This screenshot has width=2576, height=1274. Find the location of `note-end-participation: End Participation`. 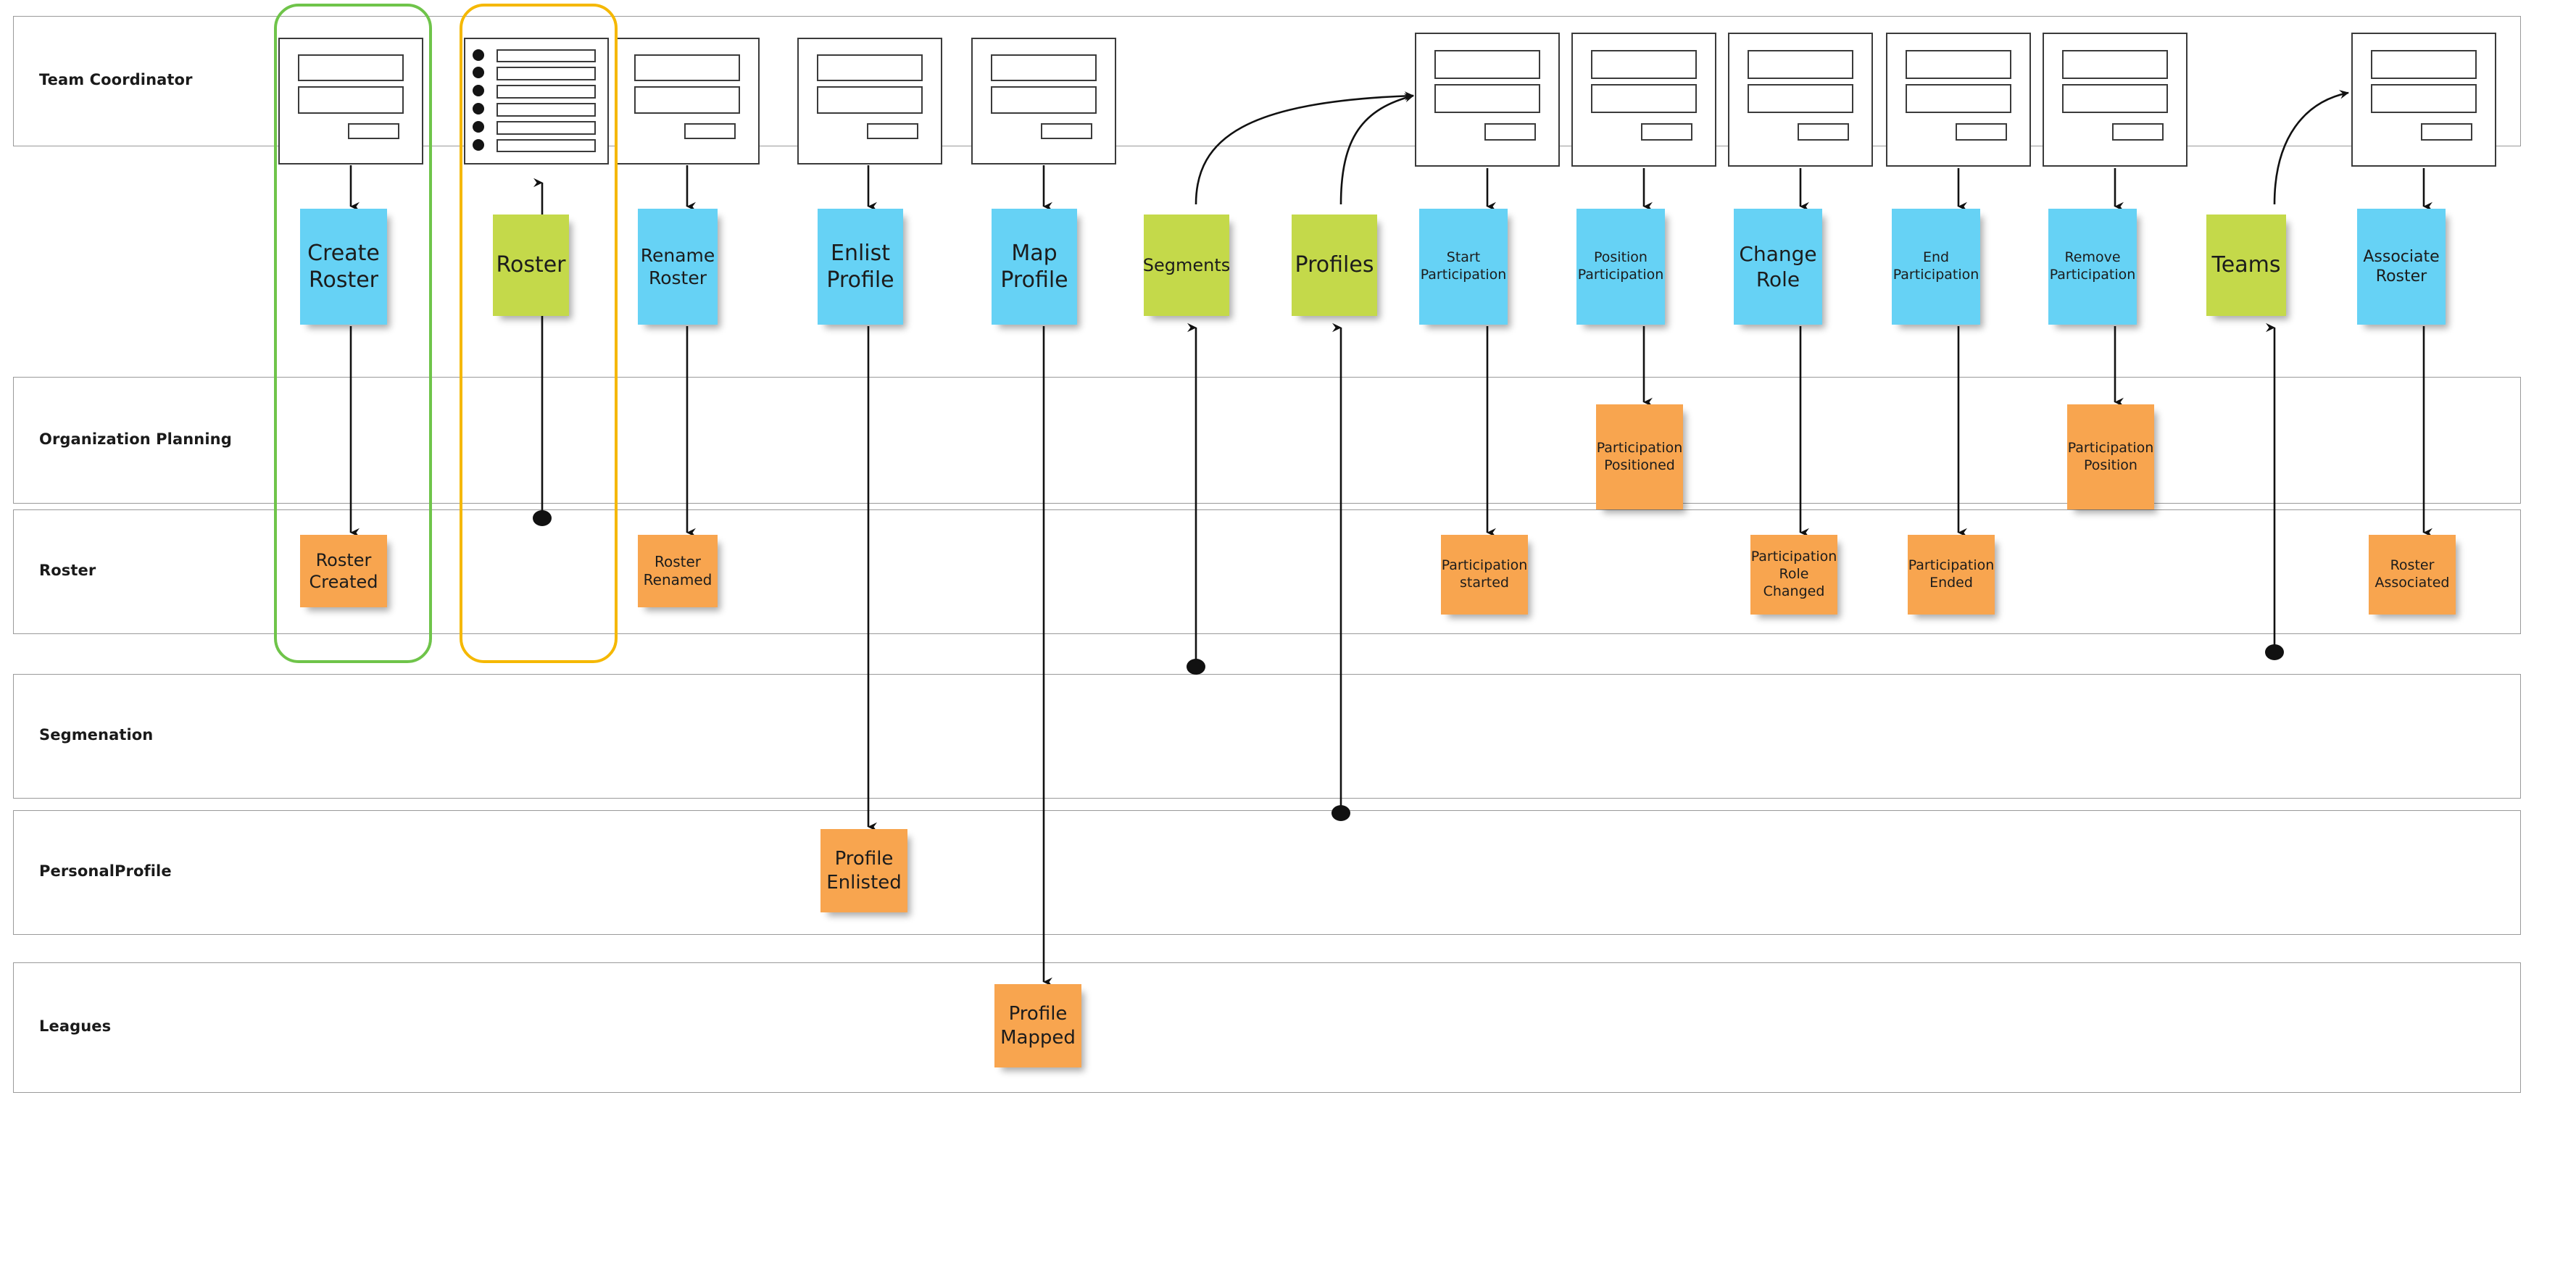

note-end-participation: End Participation is located at coordinates (1936, 267).